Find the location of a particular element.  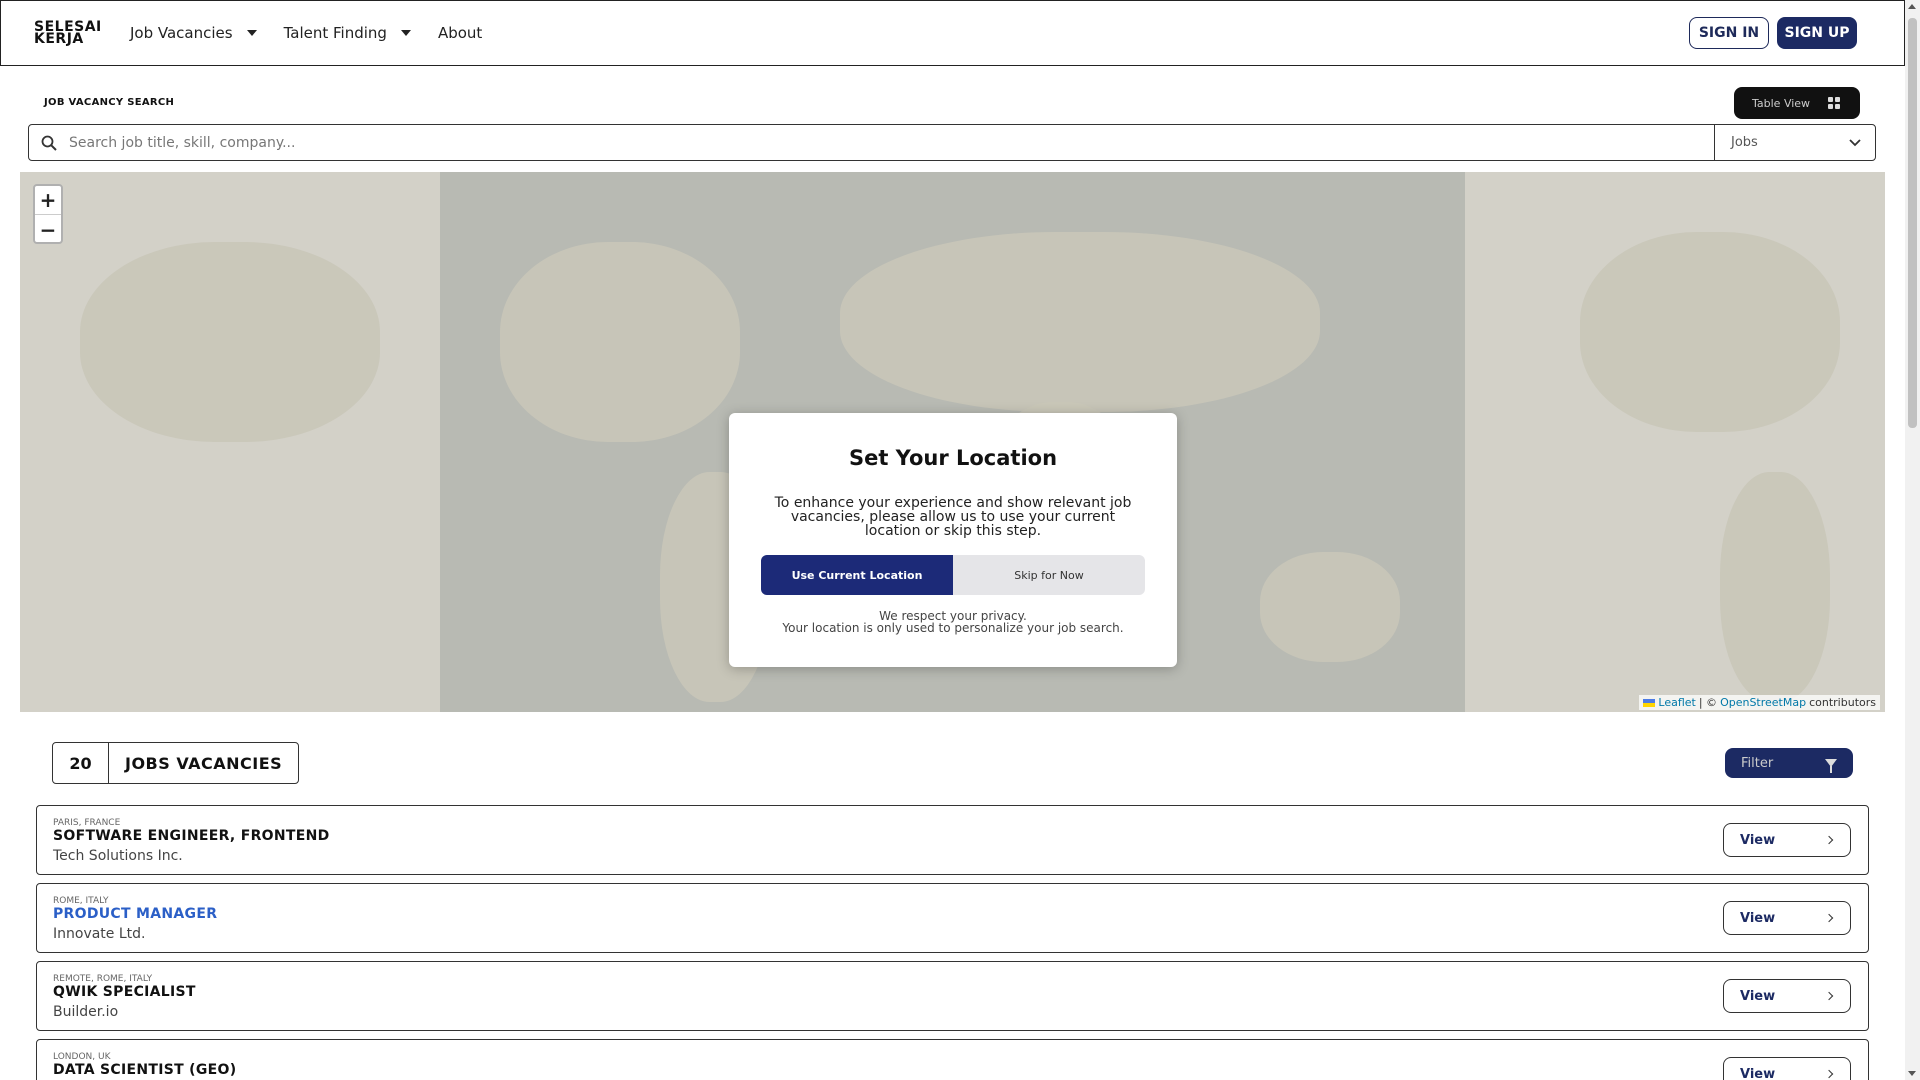

modal-button-group: Use Current Location Skip for Now is located at coordinates (953, 575).